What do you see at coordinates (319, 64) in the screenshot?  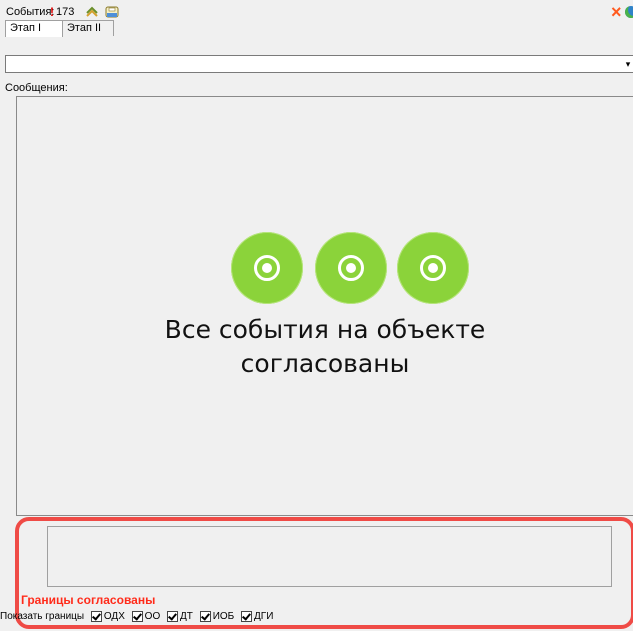 I see `stage-combobox: ▾` at bounding box center [319, 64].